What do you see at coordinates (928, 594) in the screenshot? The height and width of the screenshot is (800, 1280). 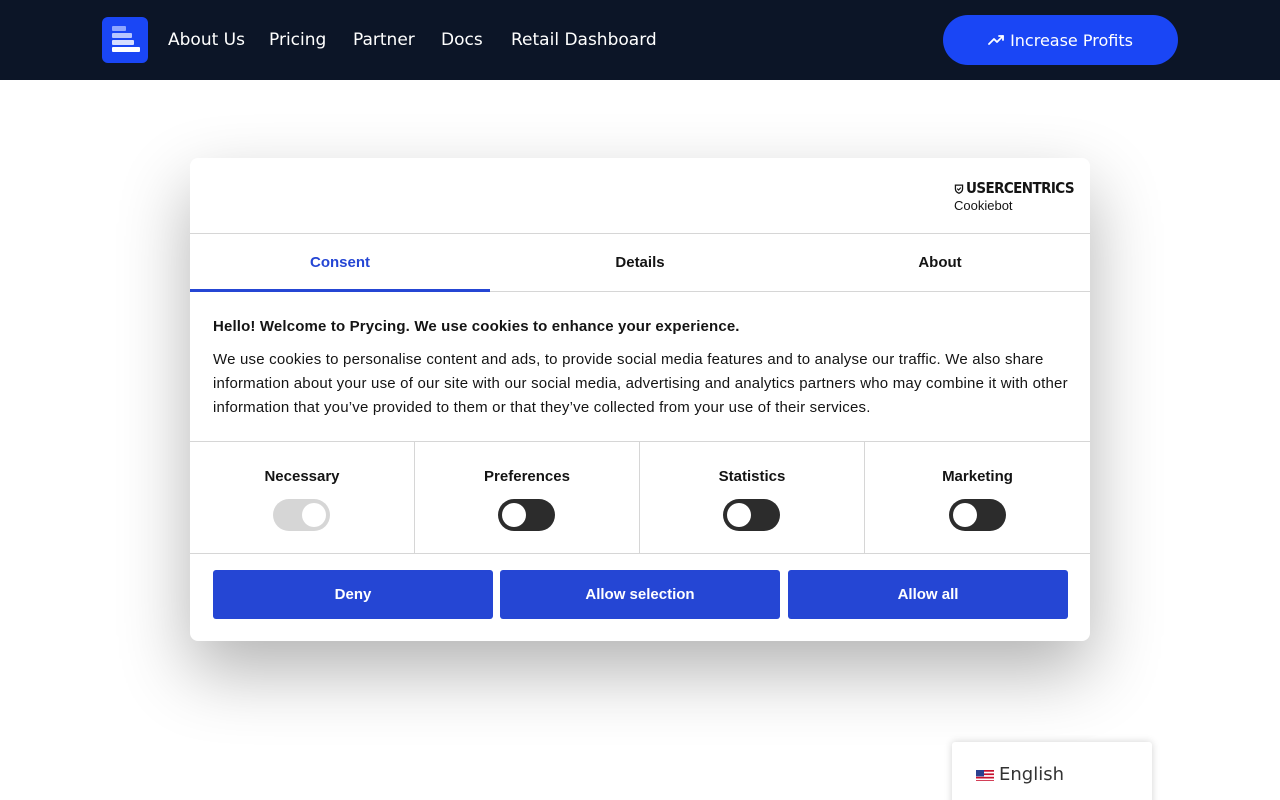 I see `allow-all-button: Allow all` at bounding box center [928, 594].